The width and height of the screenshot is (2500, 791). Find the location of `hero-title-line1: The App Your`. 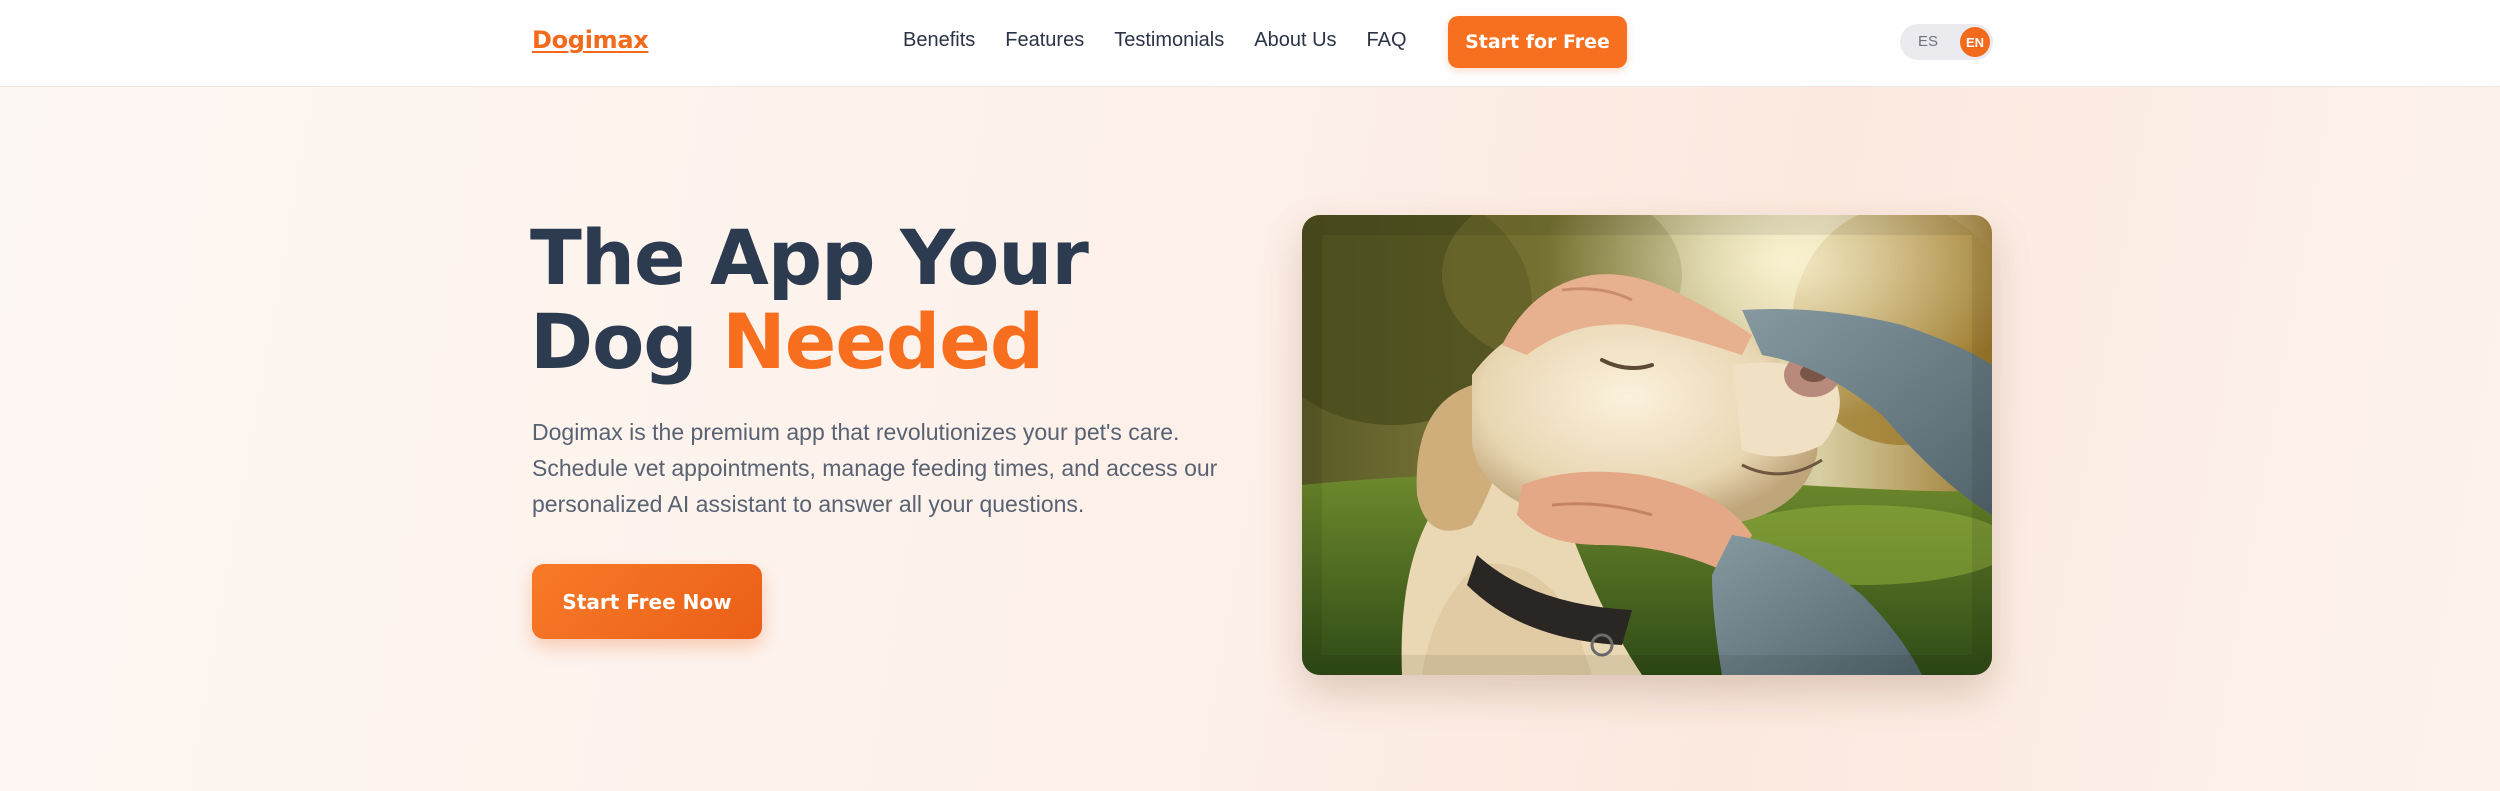

hero-title-line1: The App Your is located at coordinates (809, 257).